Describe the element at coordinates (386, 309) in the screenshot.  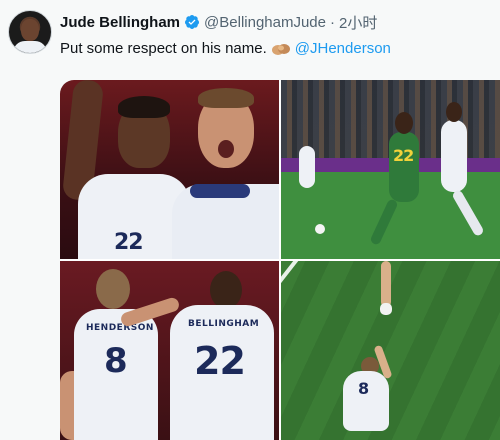
I see `player-top-sock` at that location.